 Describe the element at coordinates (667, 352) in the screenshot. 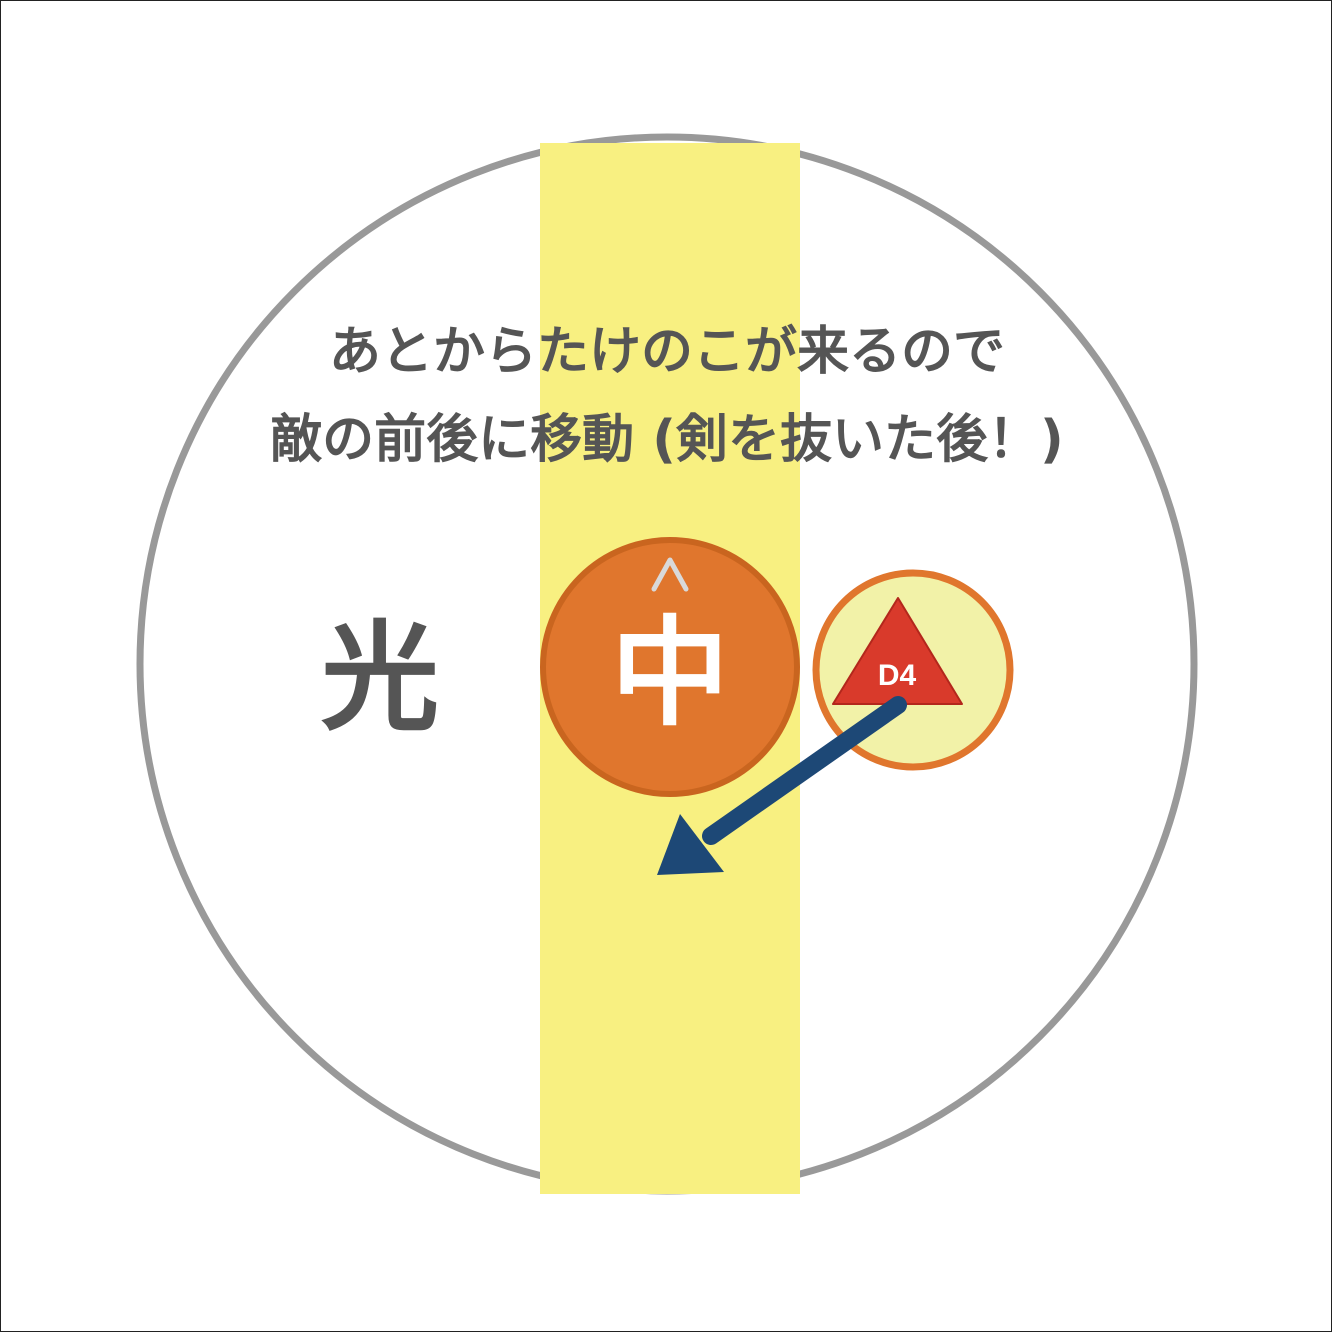

I see `instruction-line-1: あとからたけのこが来るので` at that location.